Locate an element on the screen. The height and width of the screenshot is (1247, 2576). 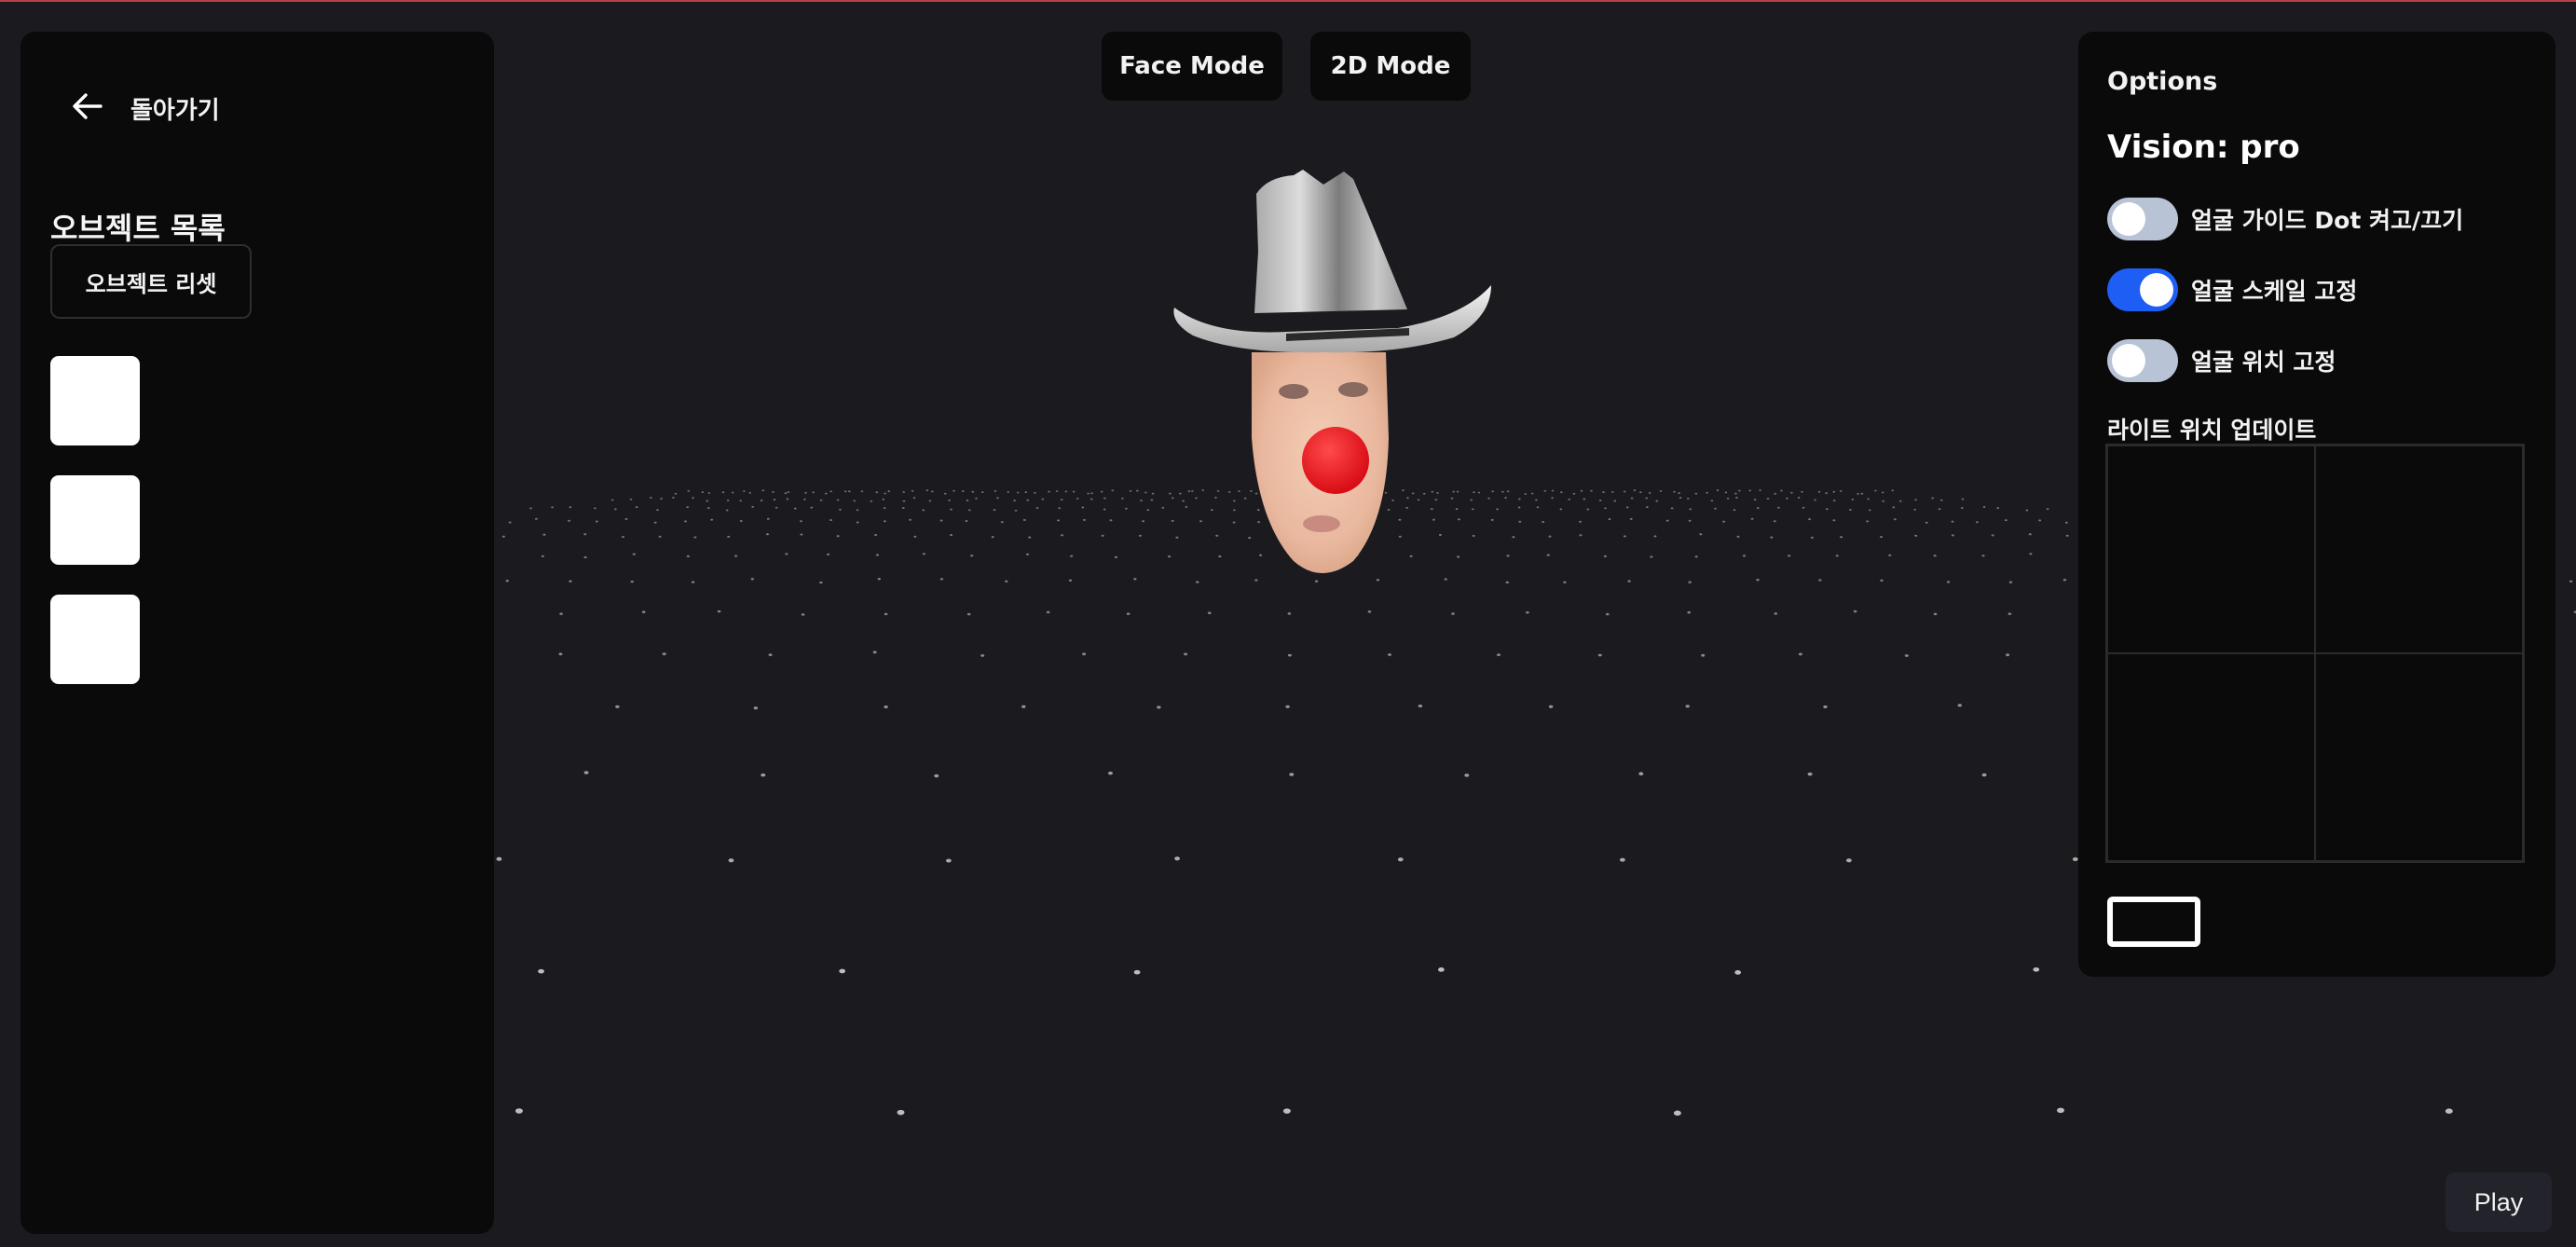
face-mode-button: Face Mode is located at coordinates (1192, 66).